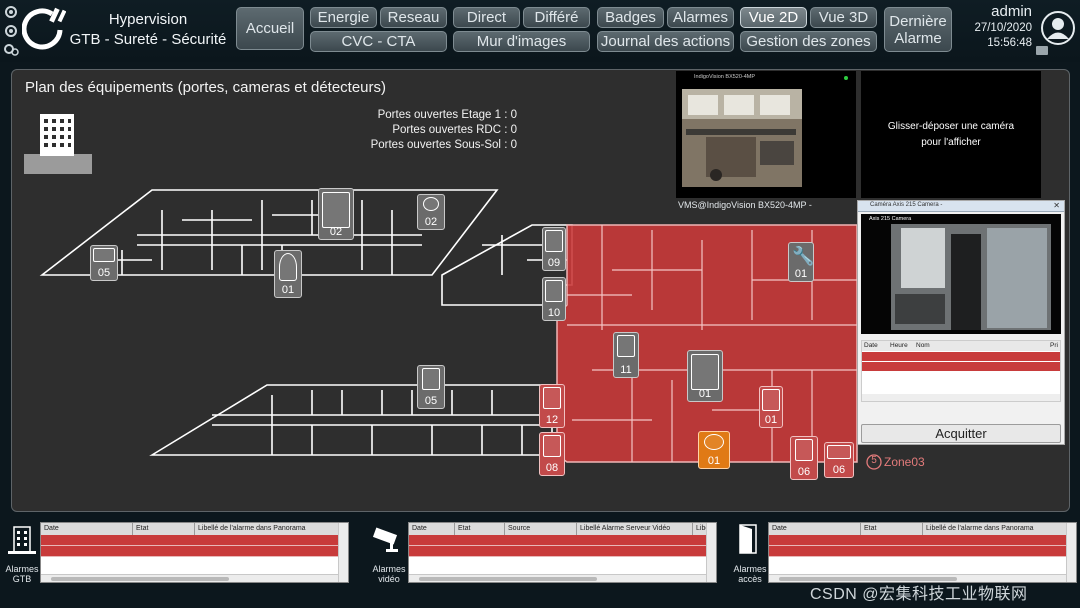  What do you see at coordinates (918, 21) in the screenshot?
I see `last-alarm-label-line1: Dernière` at bounding box center [918, 21].